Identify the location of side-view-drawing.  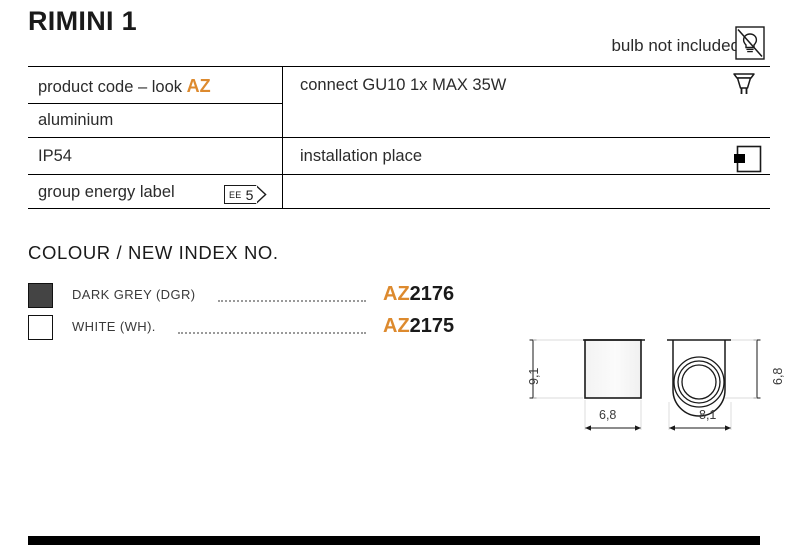
(587, 385).